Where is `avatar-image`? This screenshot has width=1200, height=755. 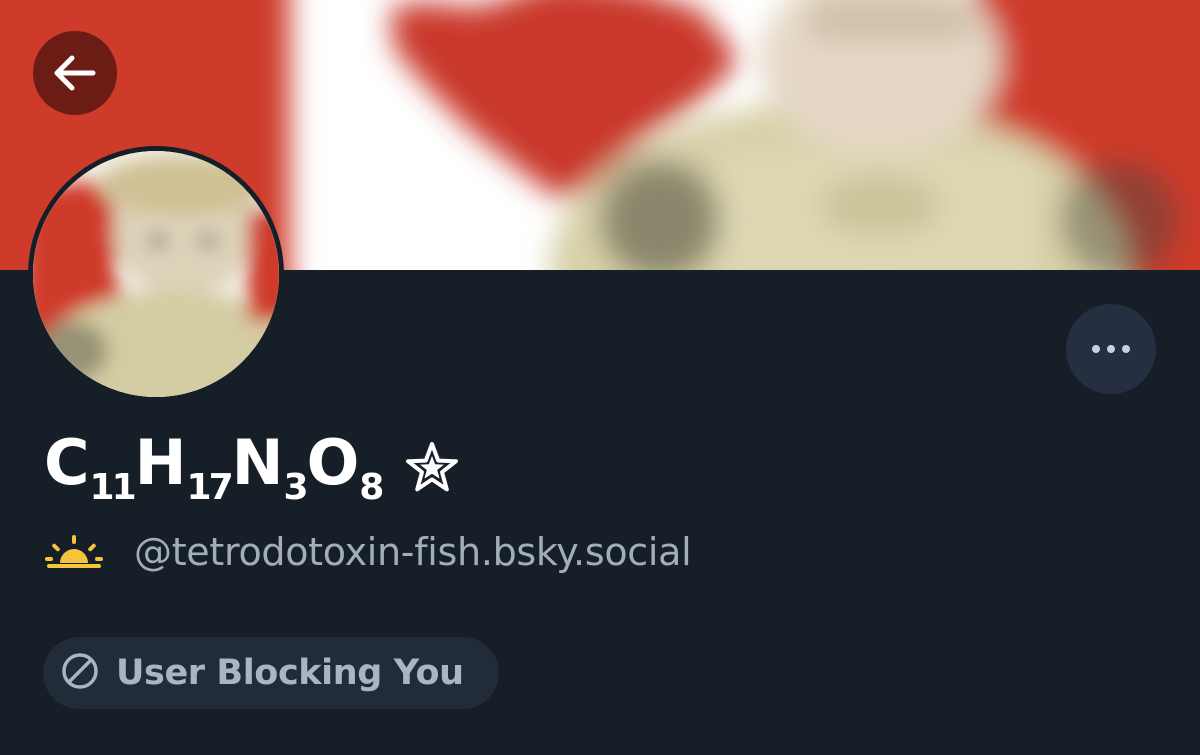 avatar-image is located at coordinates (156, 274).